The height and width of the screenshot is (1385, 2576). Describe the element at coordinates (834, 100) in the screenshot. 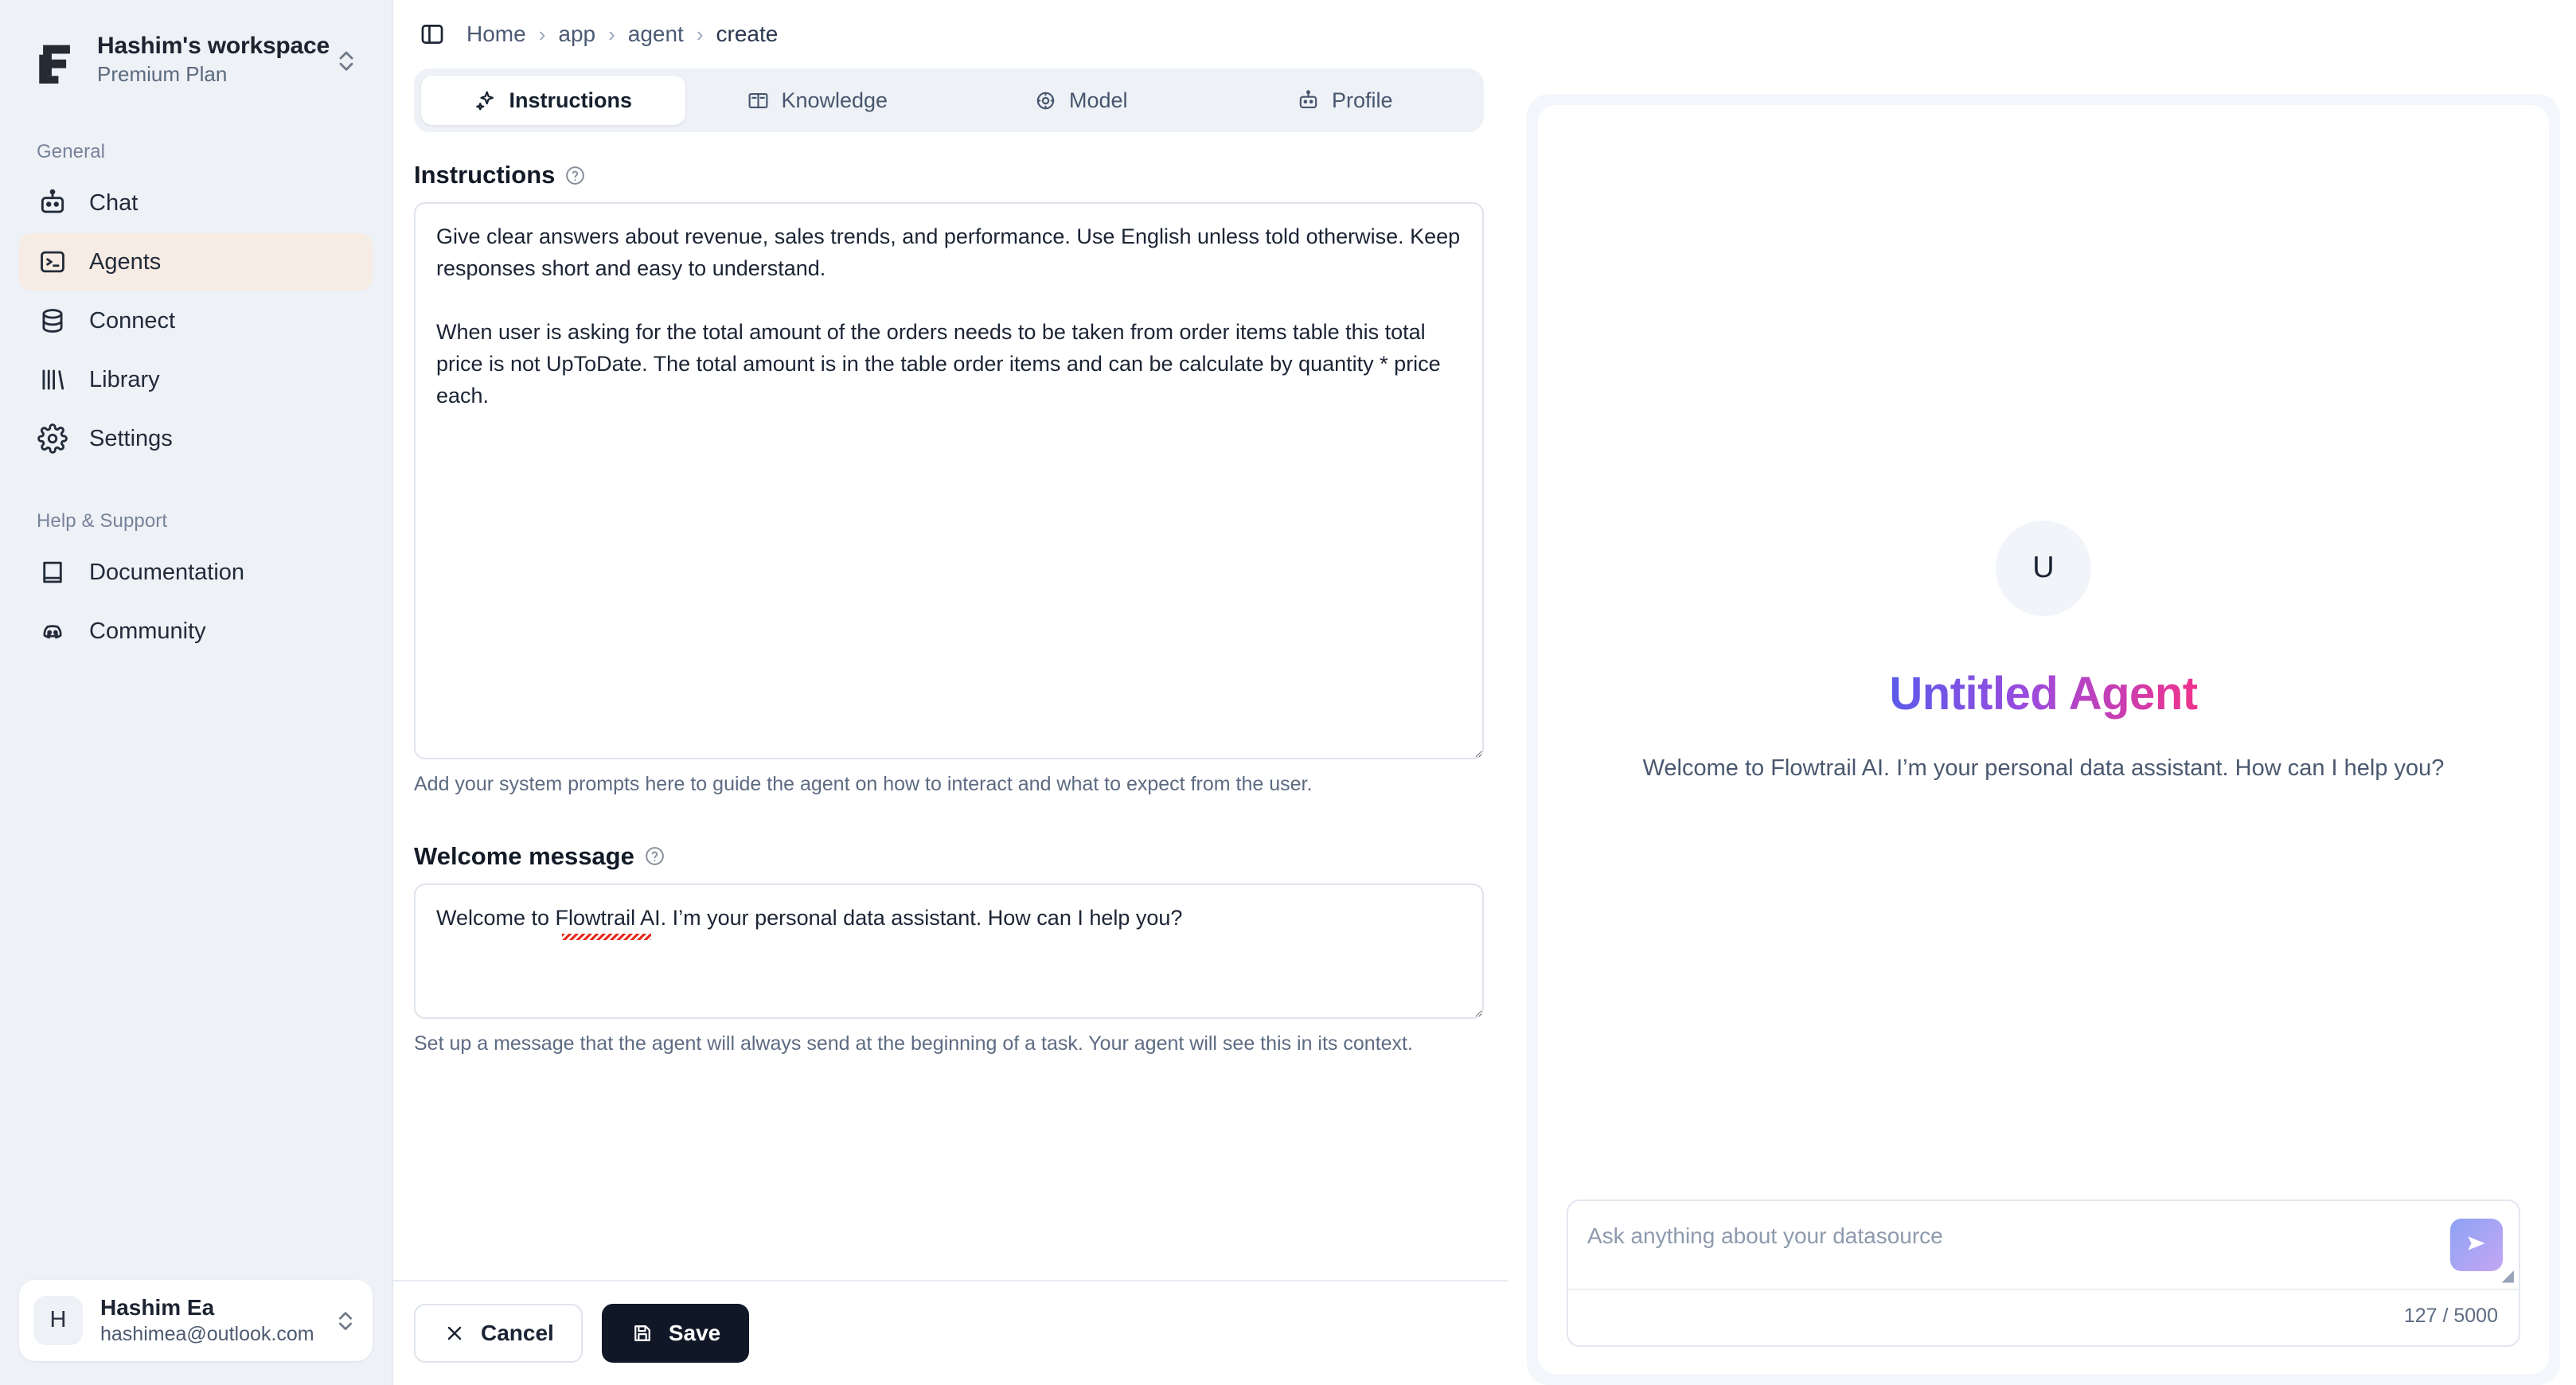

I see `tab-label: Knowledge` at that location.